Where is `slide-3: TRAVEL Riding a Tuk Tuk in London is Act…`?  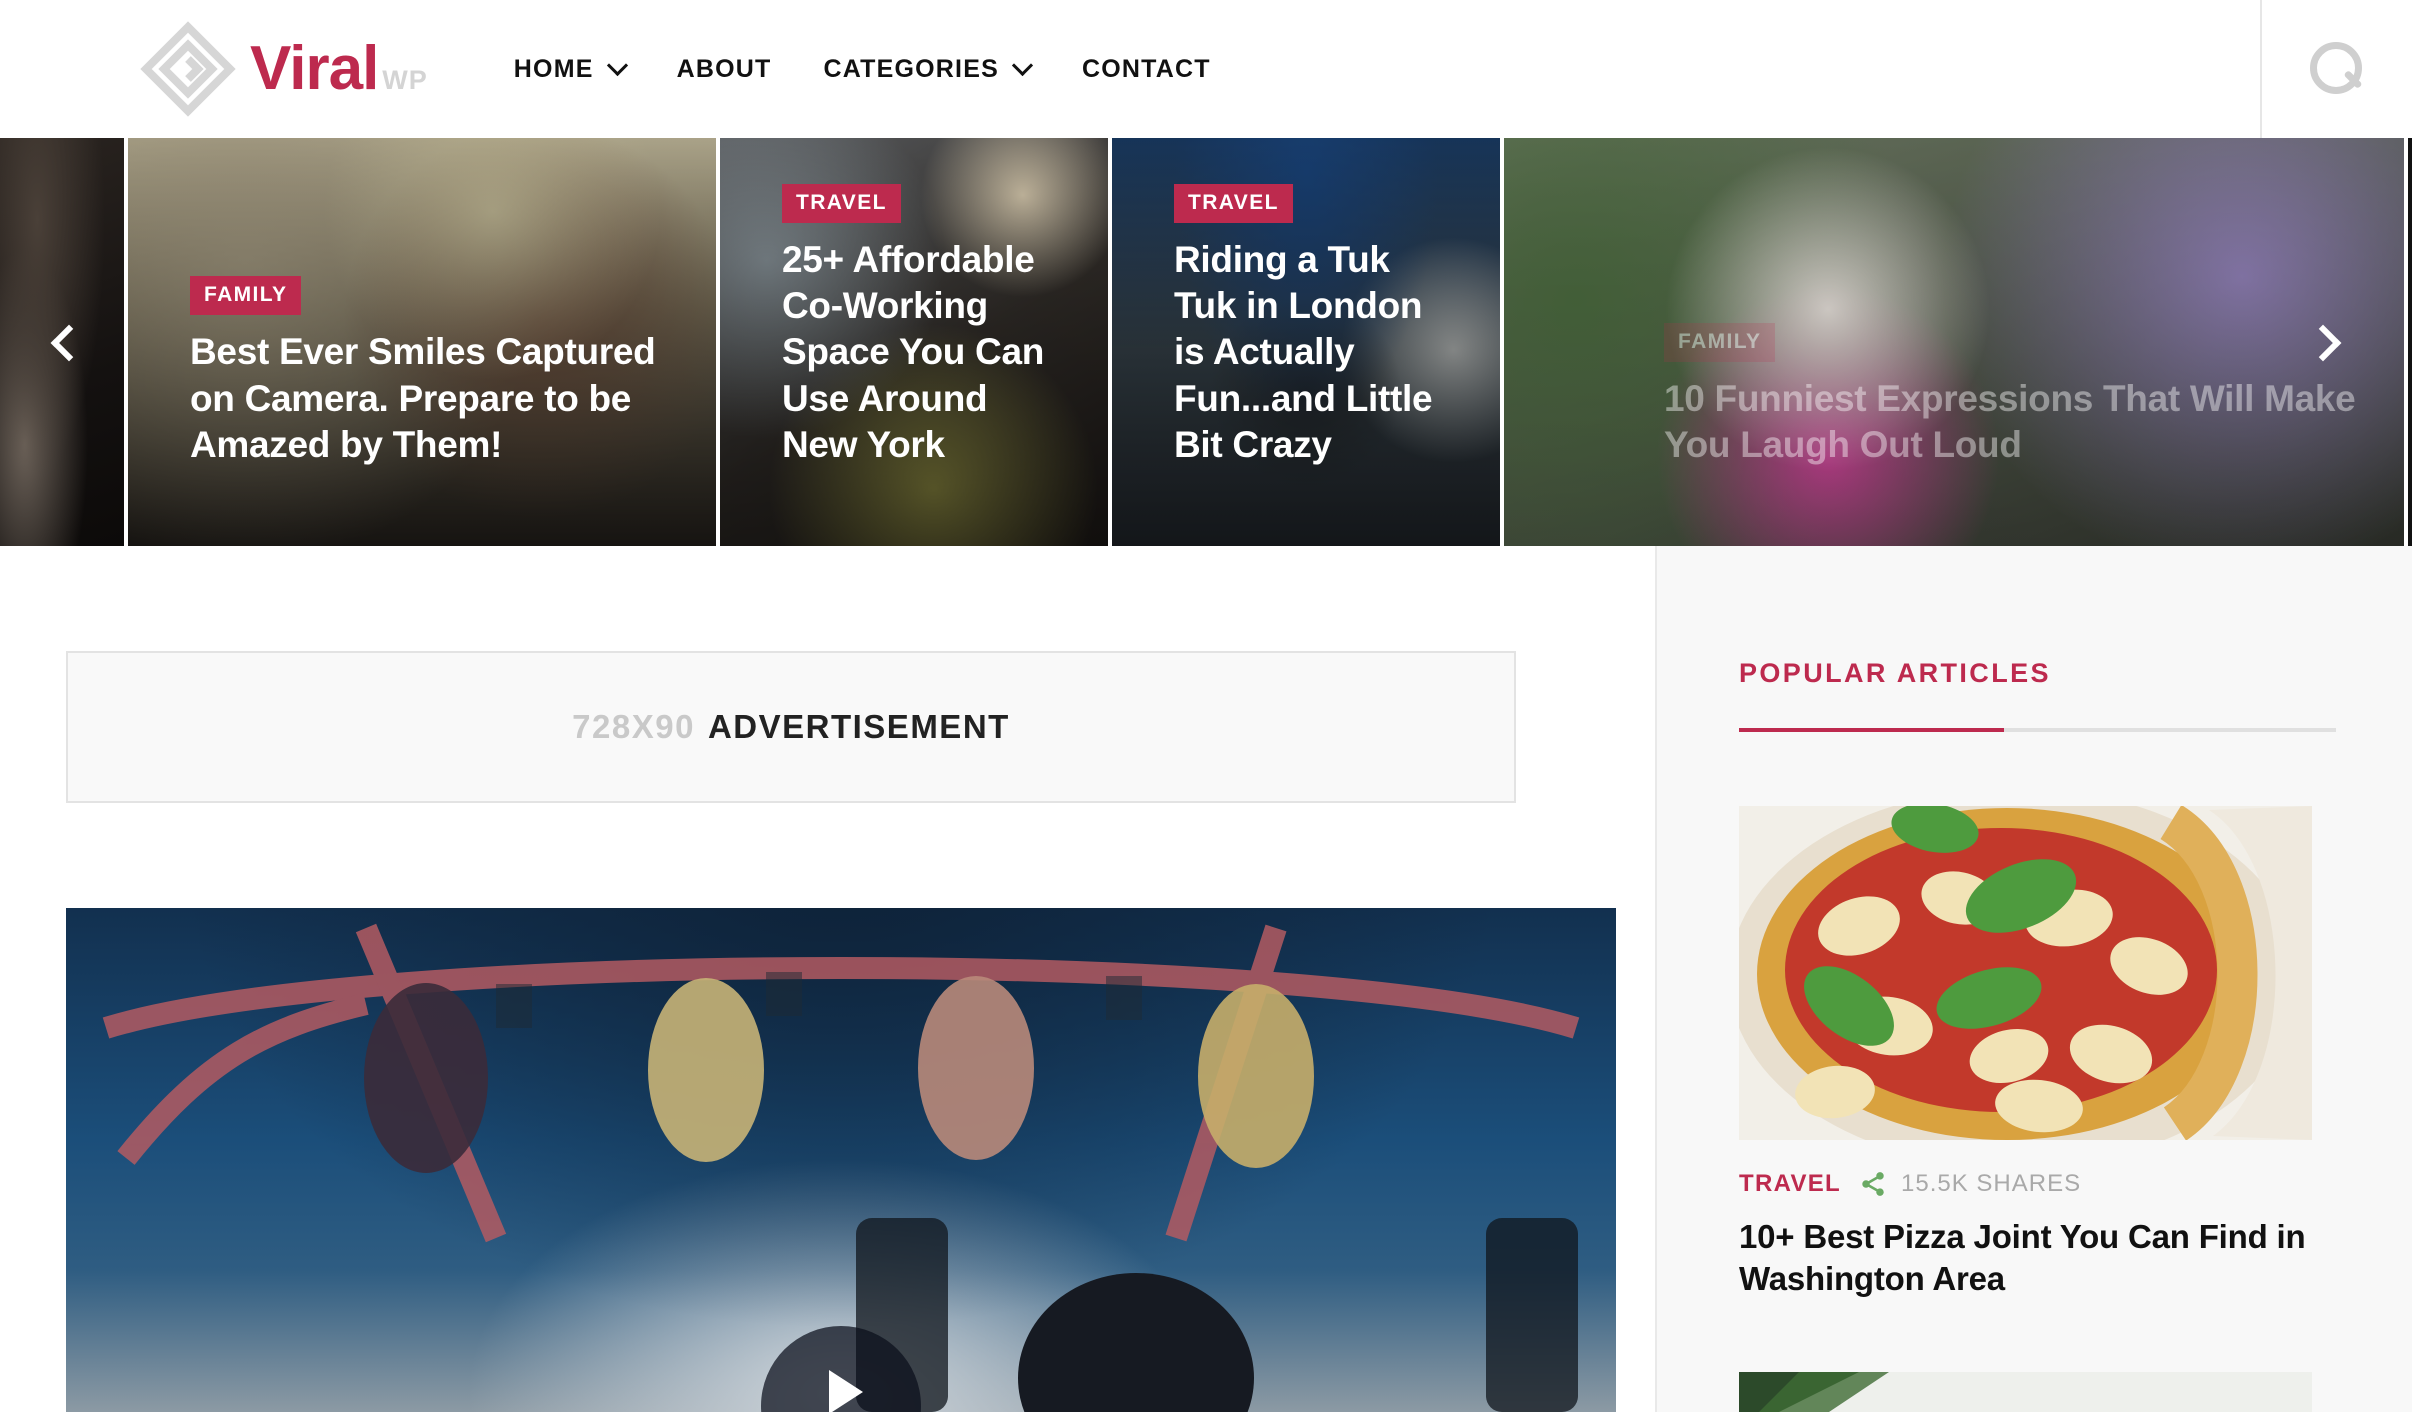
slide-3: TRAVEL Riding a Tuk Tuk in London is Act… is located at coordinates (1308, 342).